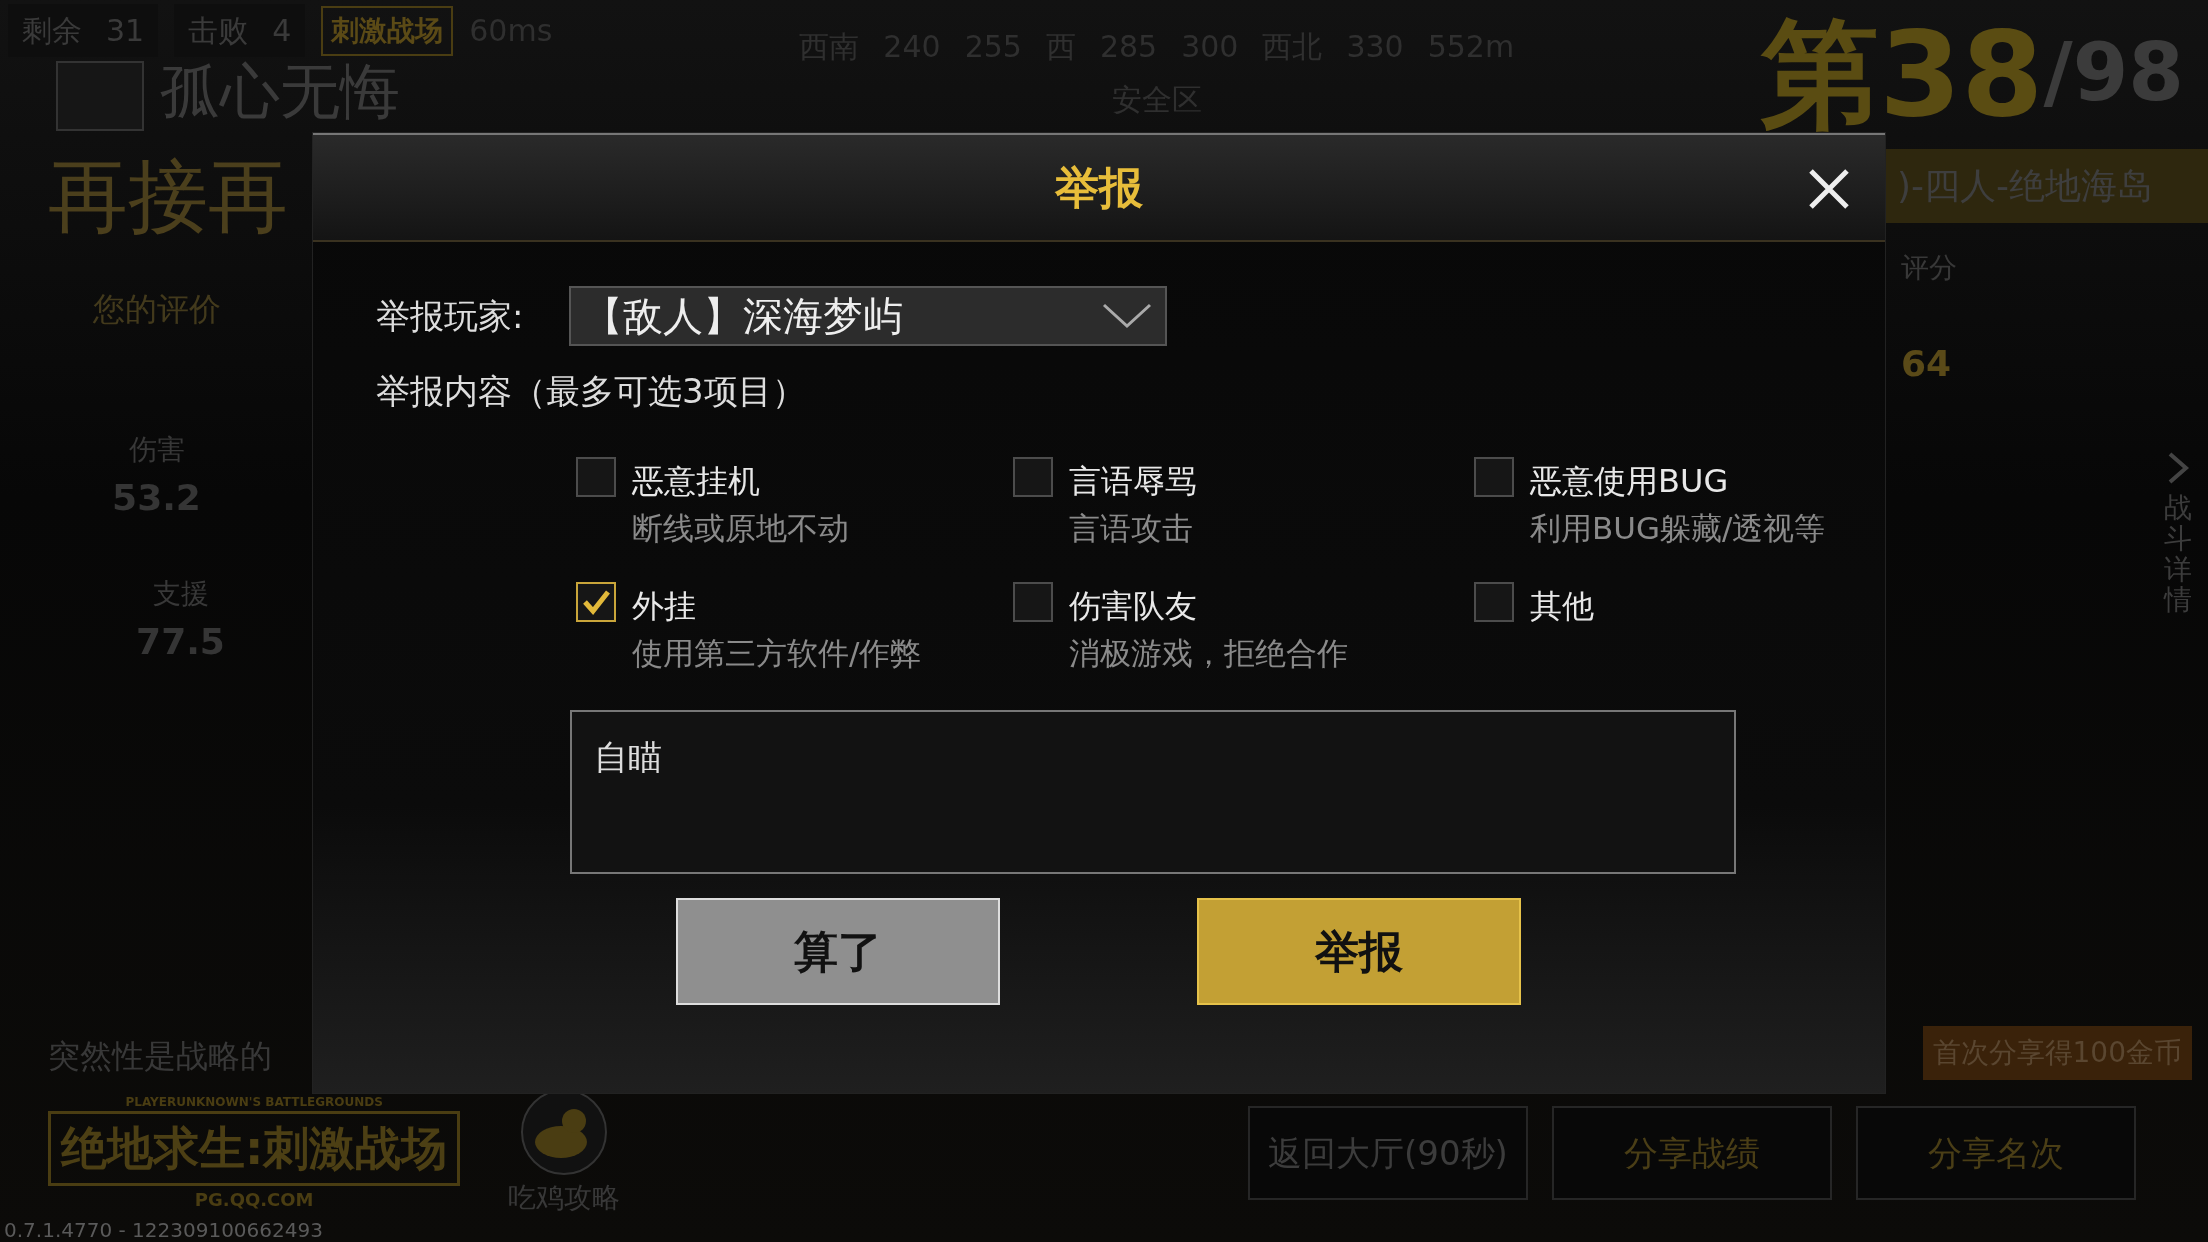  Describe the element at coordinates (664, 606) in the screenshot. I see `reason-label: 外挂` at that location.